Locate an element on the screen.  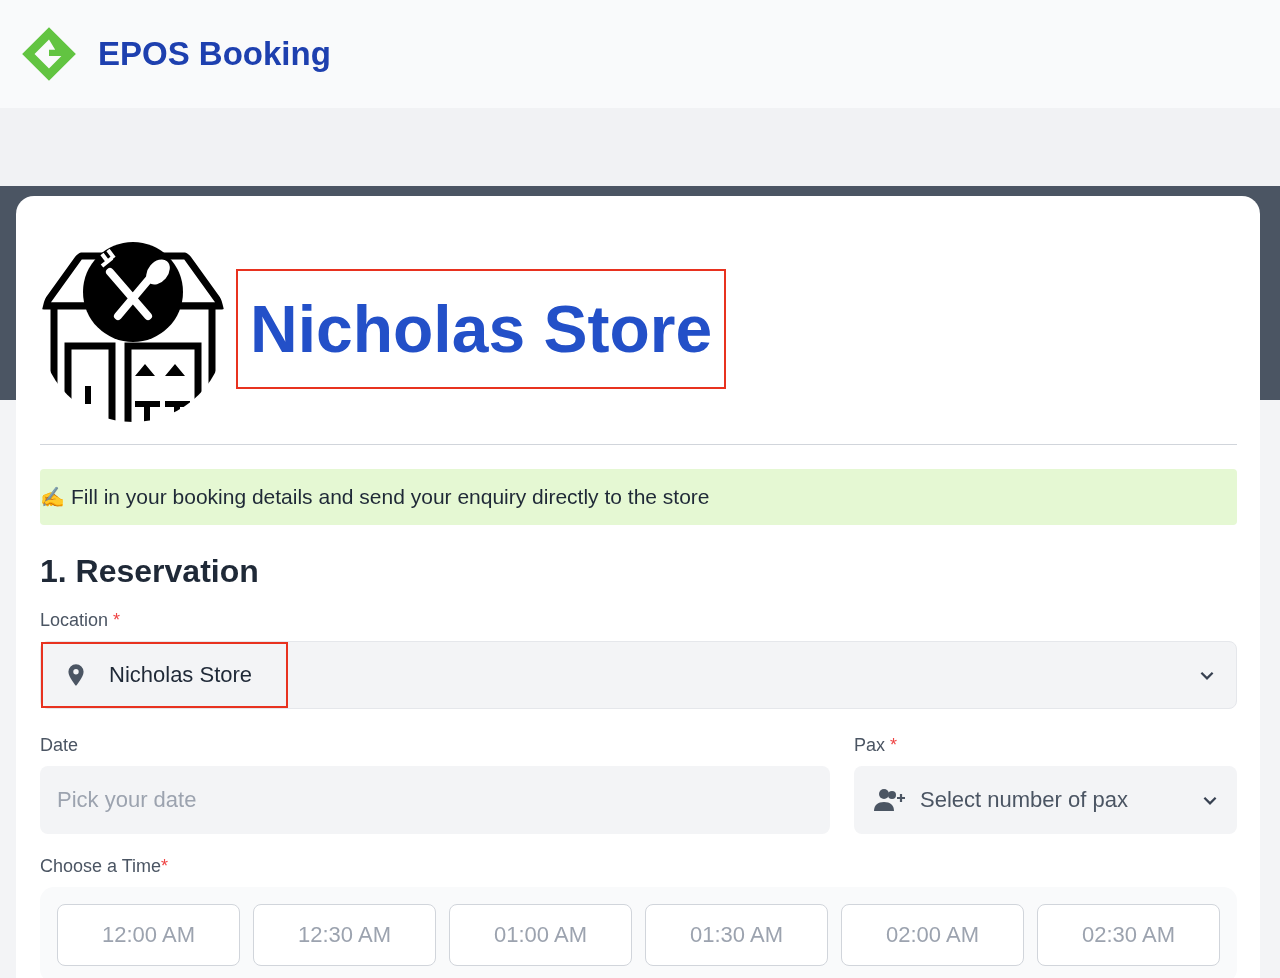
field-label: Pax is located at coordinates (870, 745).